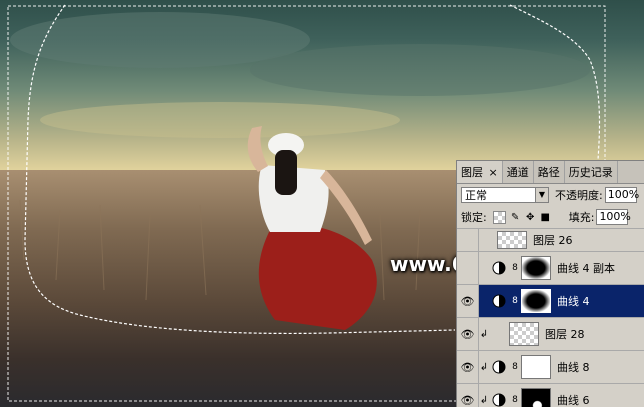 This screenshot has width=644, height=407. What do you see at coordinates (553, 240) in the screenshot?
I see `layer-name: 图层 26` at bounding box center [553, 240].